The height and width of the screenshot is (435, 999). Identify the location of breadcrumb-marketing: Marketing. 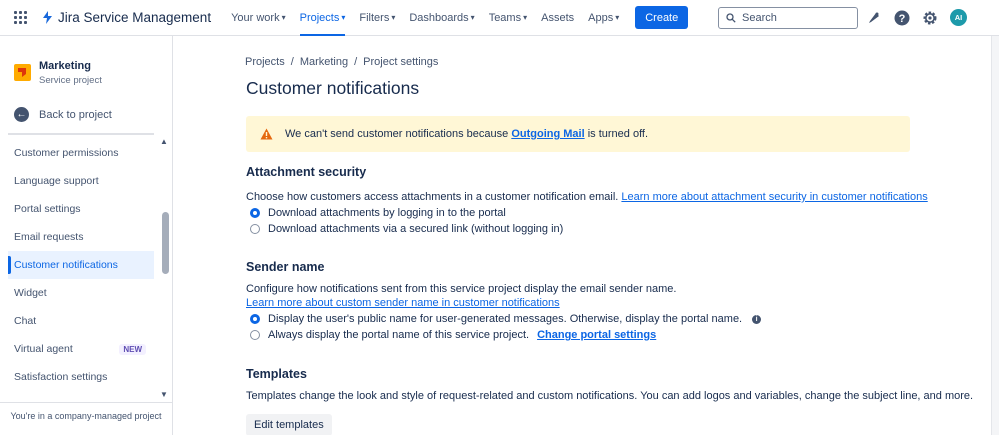
(324, 62).